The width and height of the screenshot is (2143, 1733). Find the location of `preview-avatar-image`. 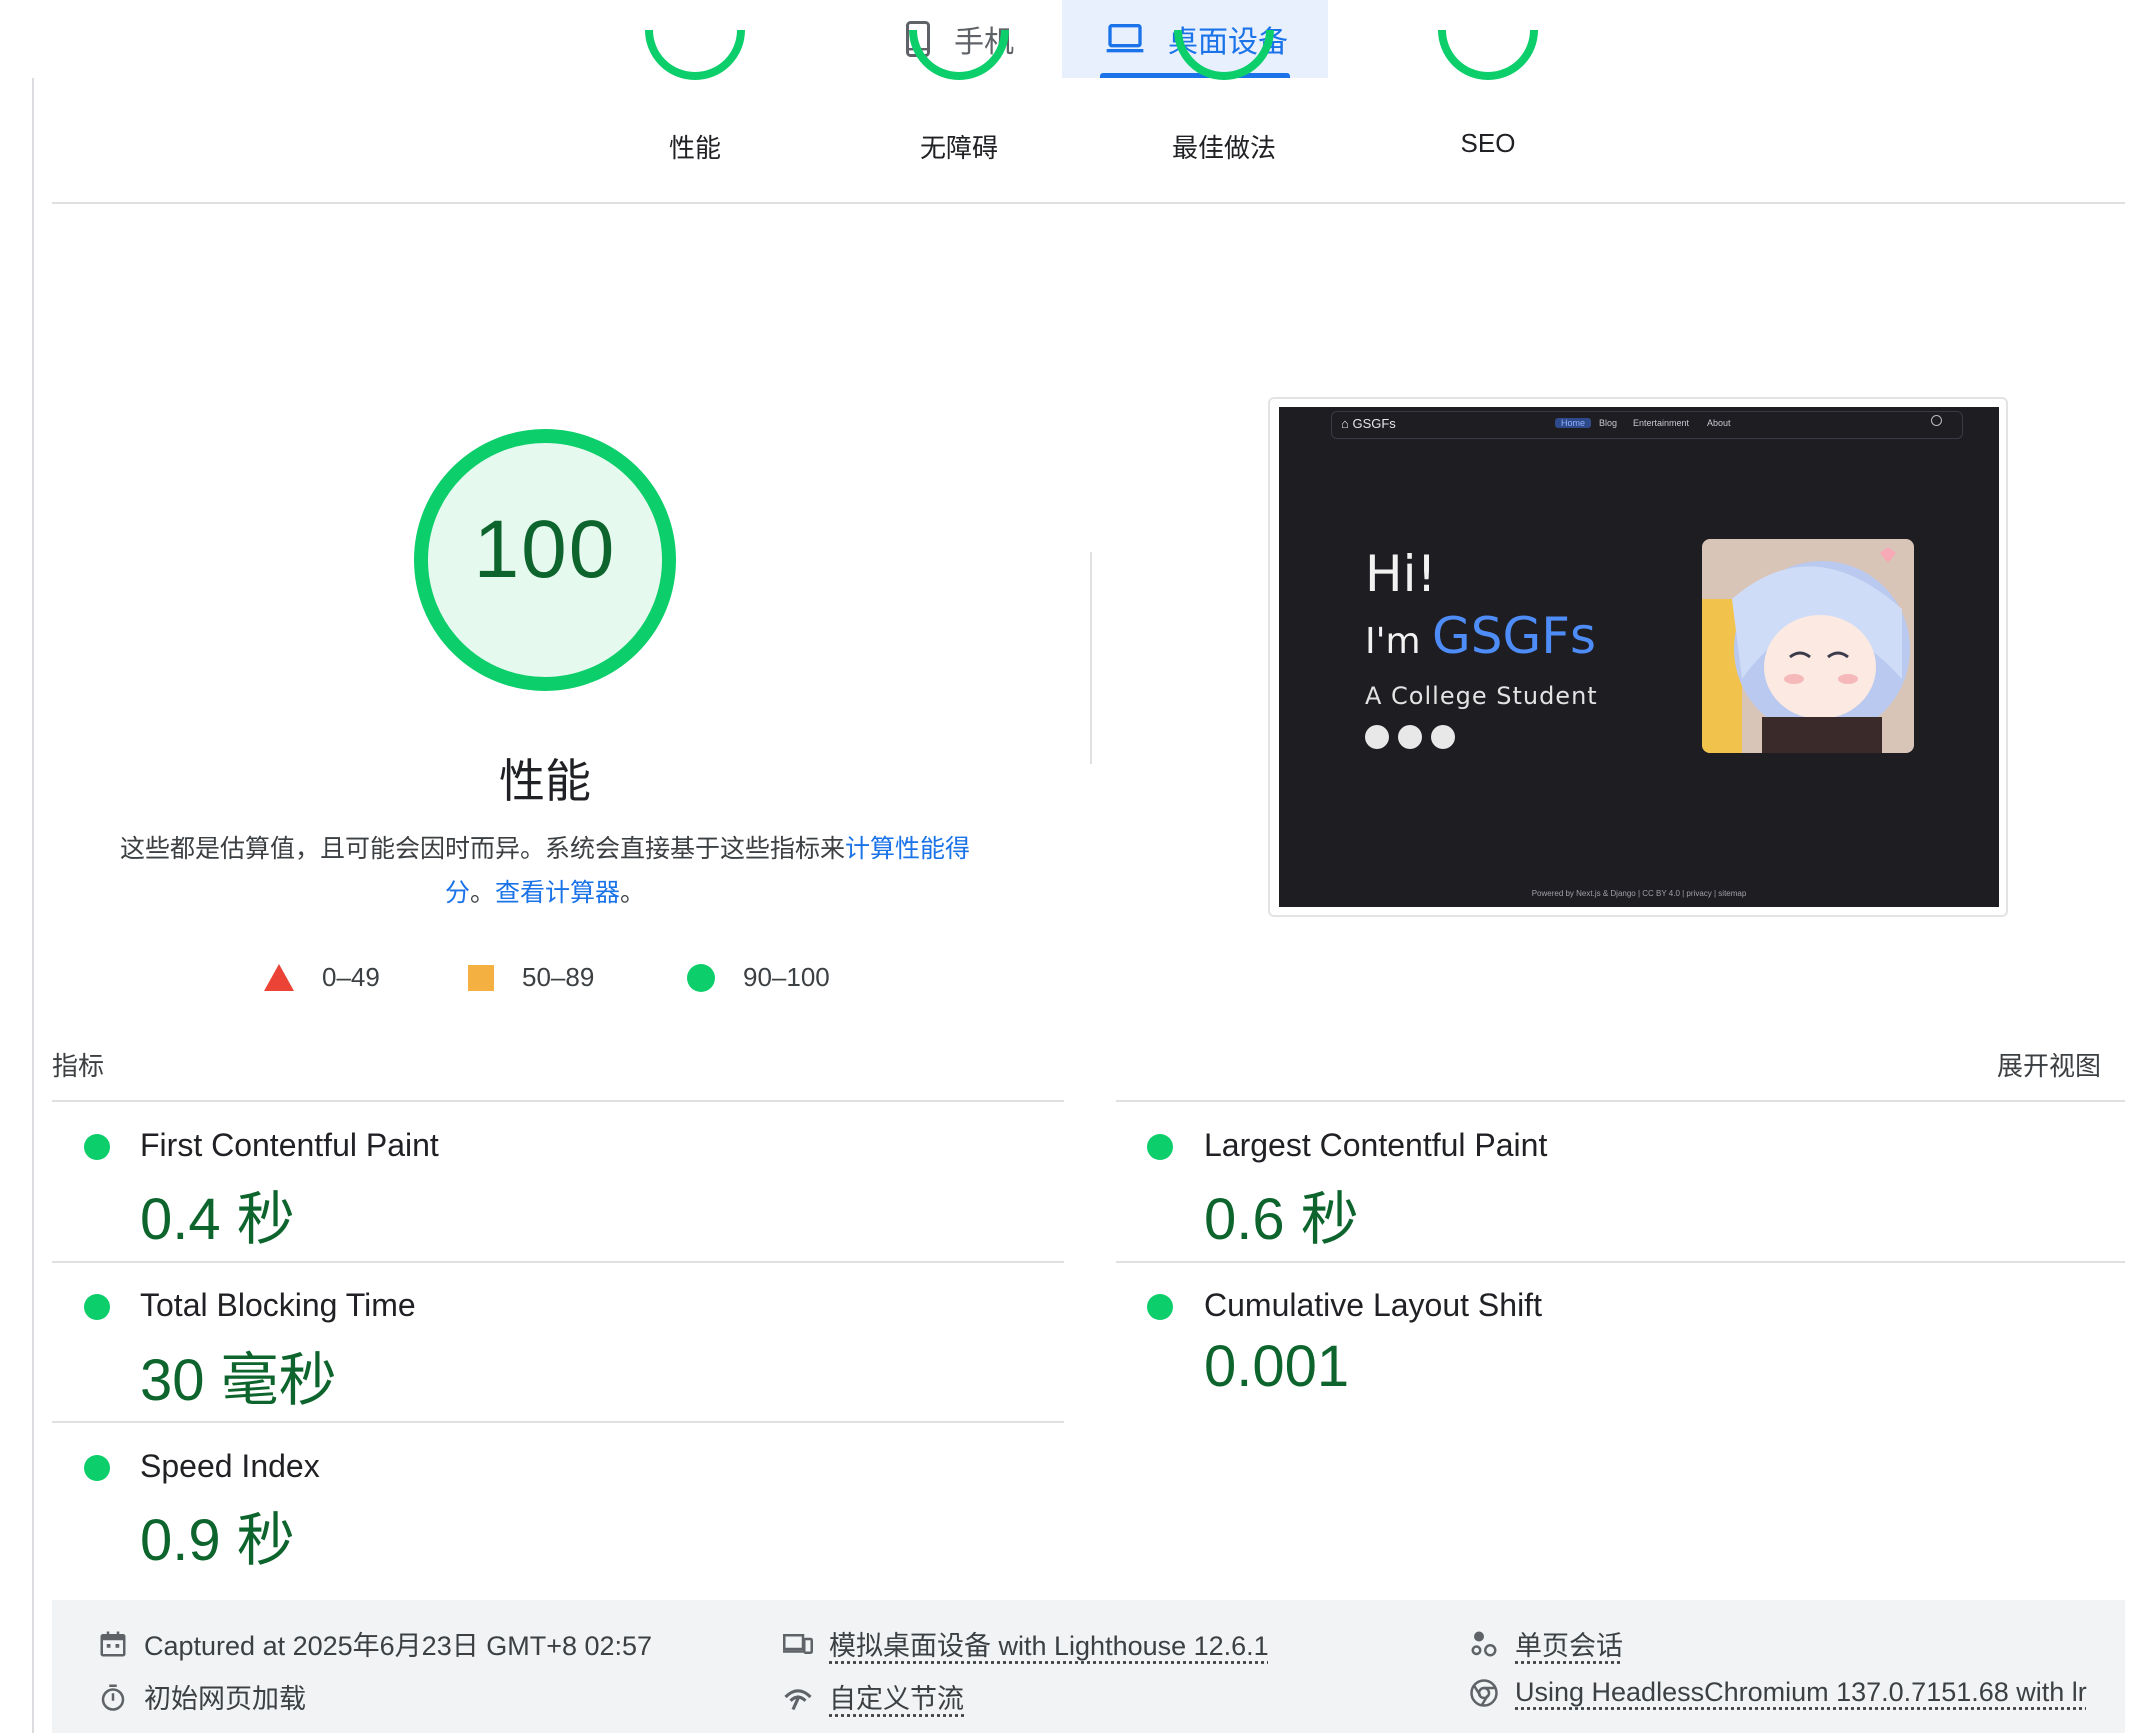

preview-avatar-image is located at coordinates (1808, 646).